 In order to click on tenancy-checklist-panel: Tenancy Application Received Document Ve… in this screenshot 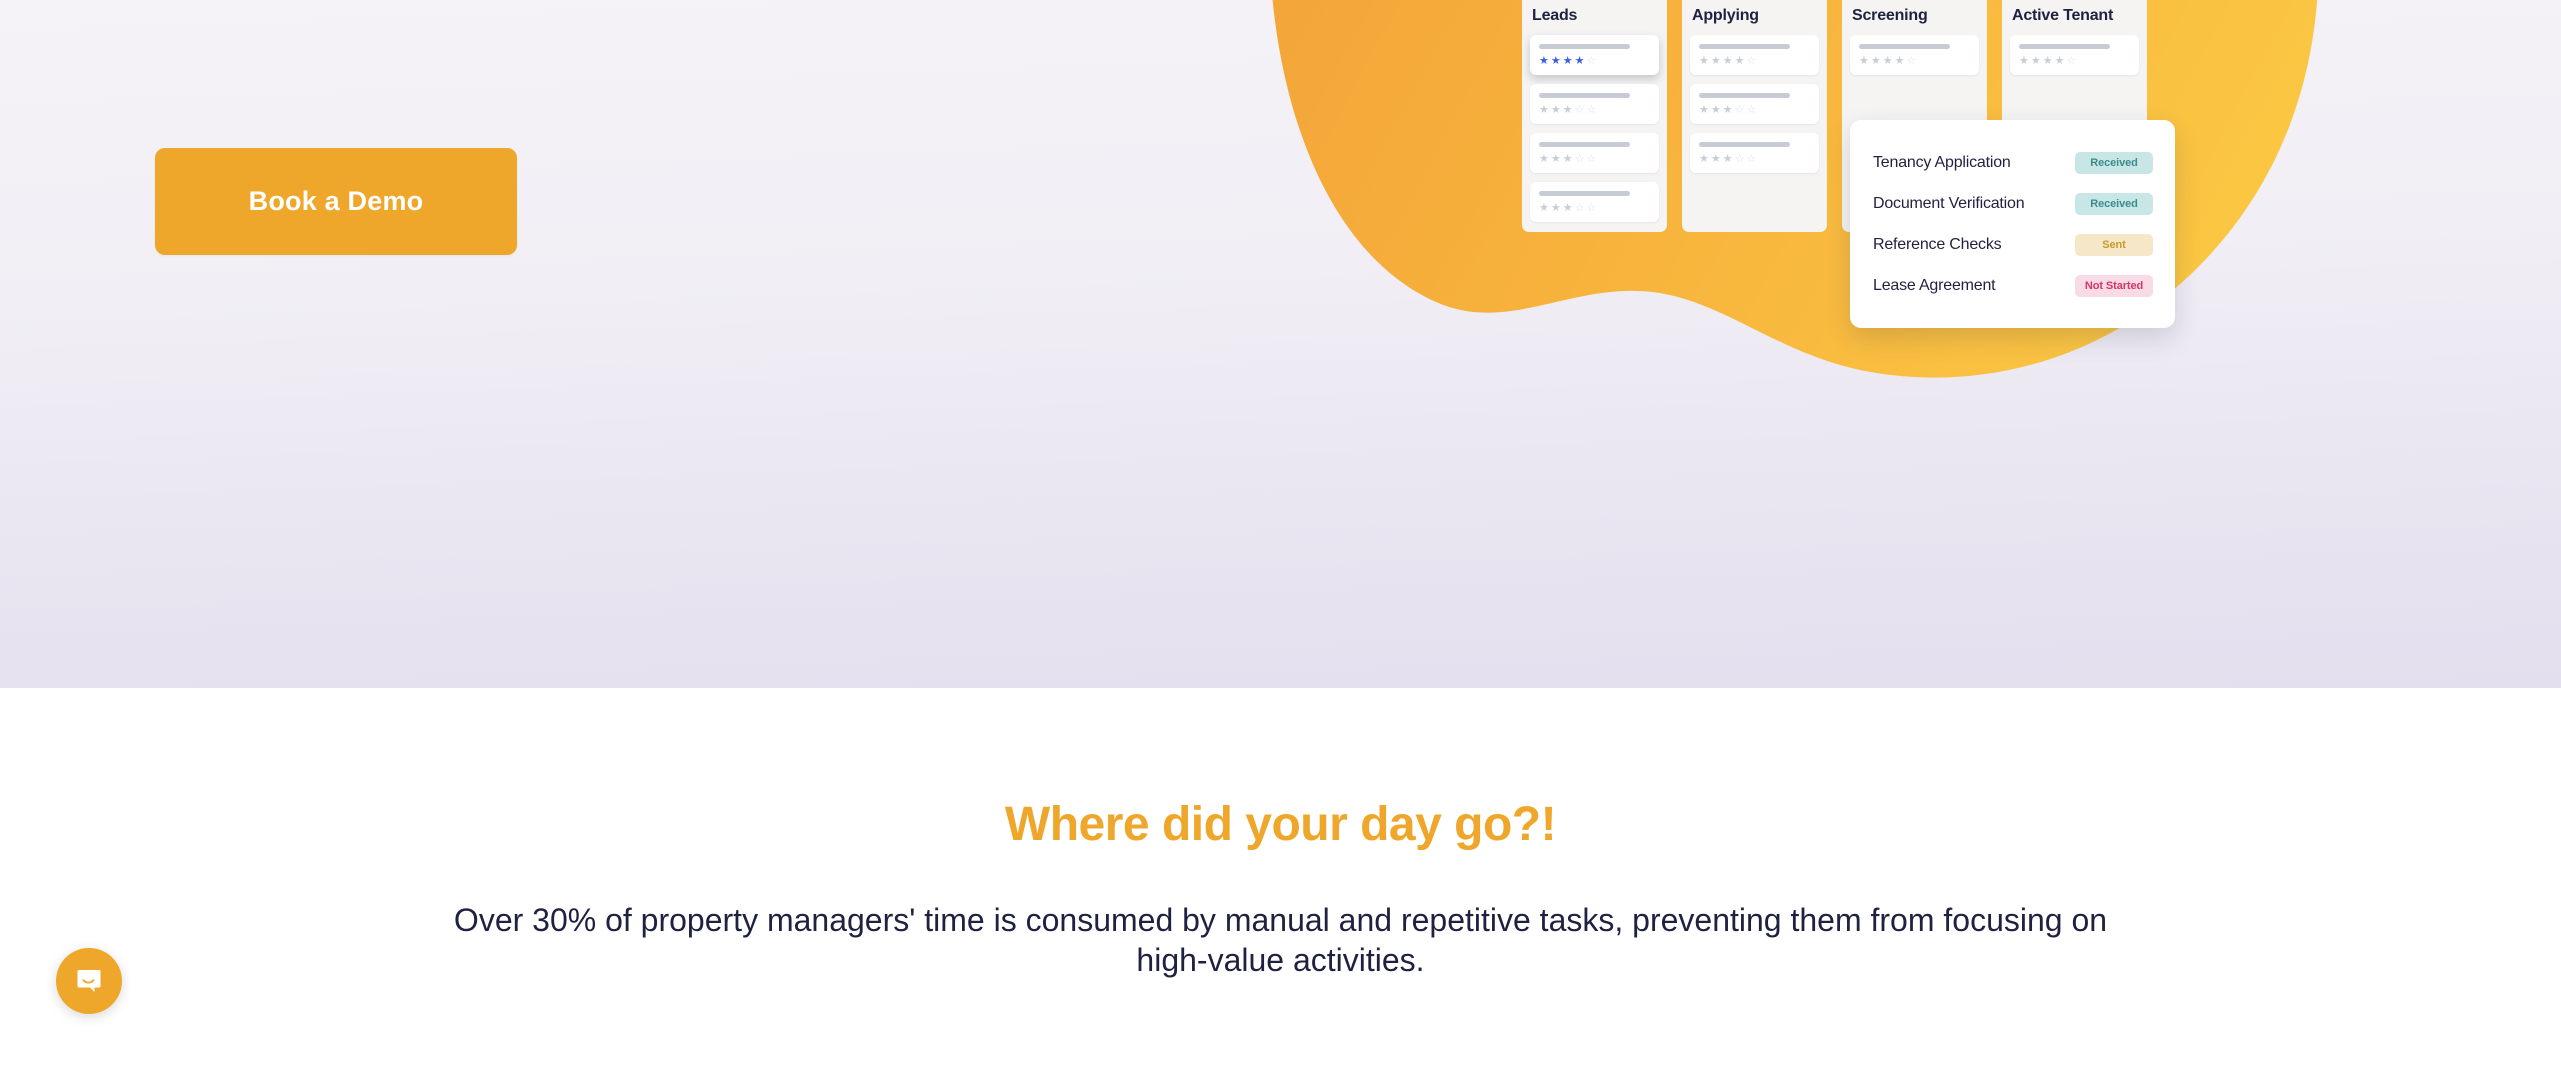, I will do `click(2012, 224)`.